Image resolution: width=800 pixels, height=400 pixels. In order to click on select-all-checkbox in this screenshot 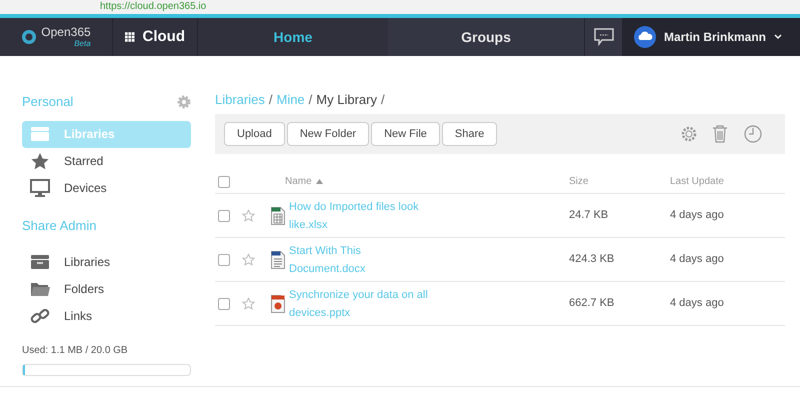, I will do `click(224, 182)`.